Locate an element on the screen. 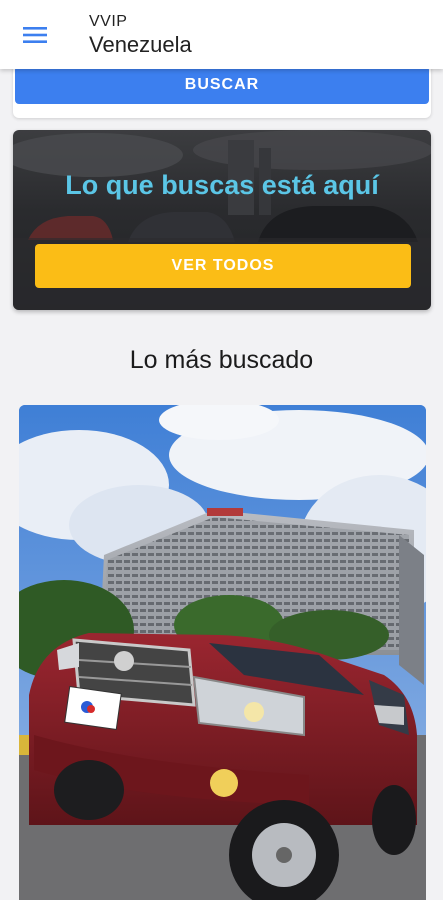 The width and height of the screenshot is (443, 900). app-titles: VVIP Venezuela is located at coordinates (140, 35).